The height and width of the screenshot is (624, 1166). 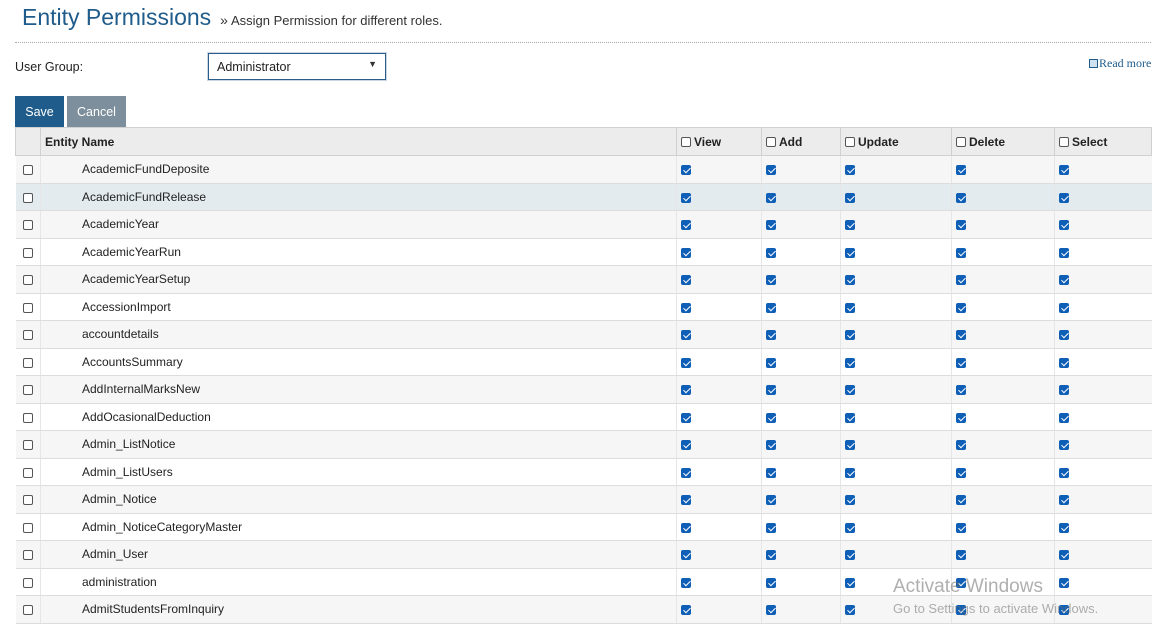 What do you see at coordinates (39, 111) in the screenshot?
I see `save-button: Save` at bounding box center [39, 111].